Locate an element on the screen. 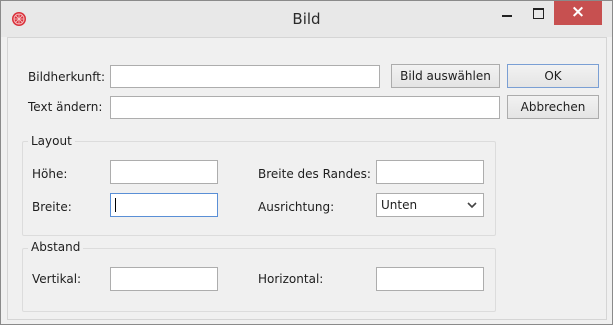 The height and width of the screenshot is (325, 613). maximize-button is located at coordinates (538, 13).